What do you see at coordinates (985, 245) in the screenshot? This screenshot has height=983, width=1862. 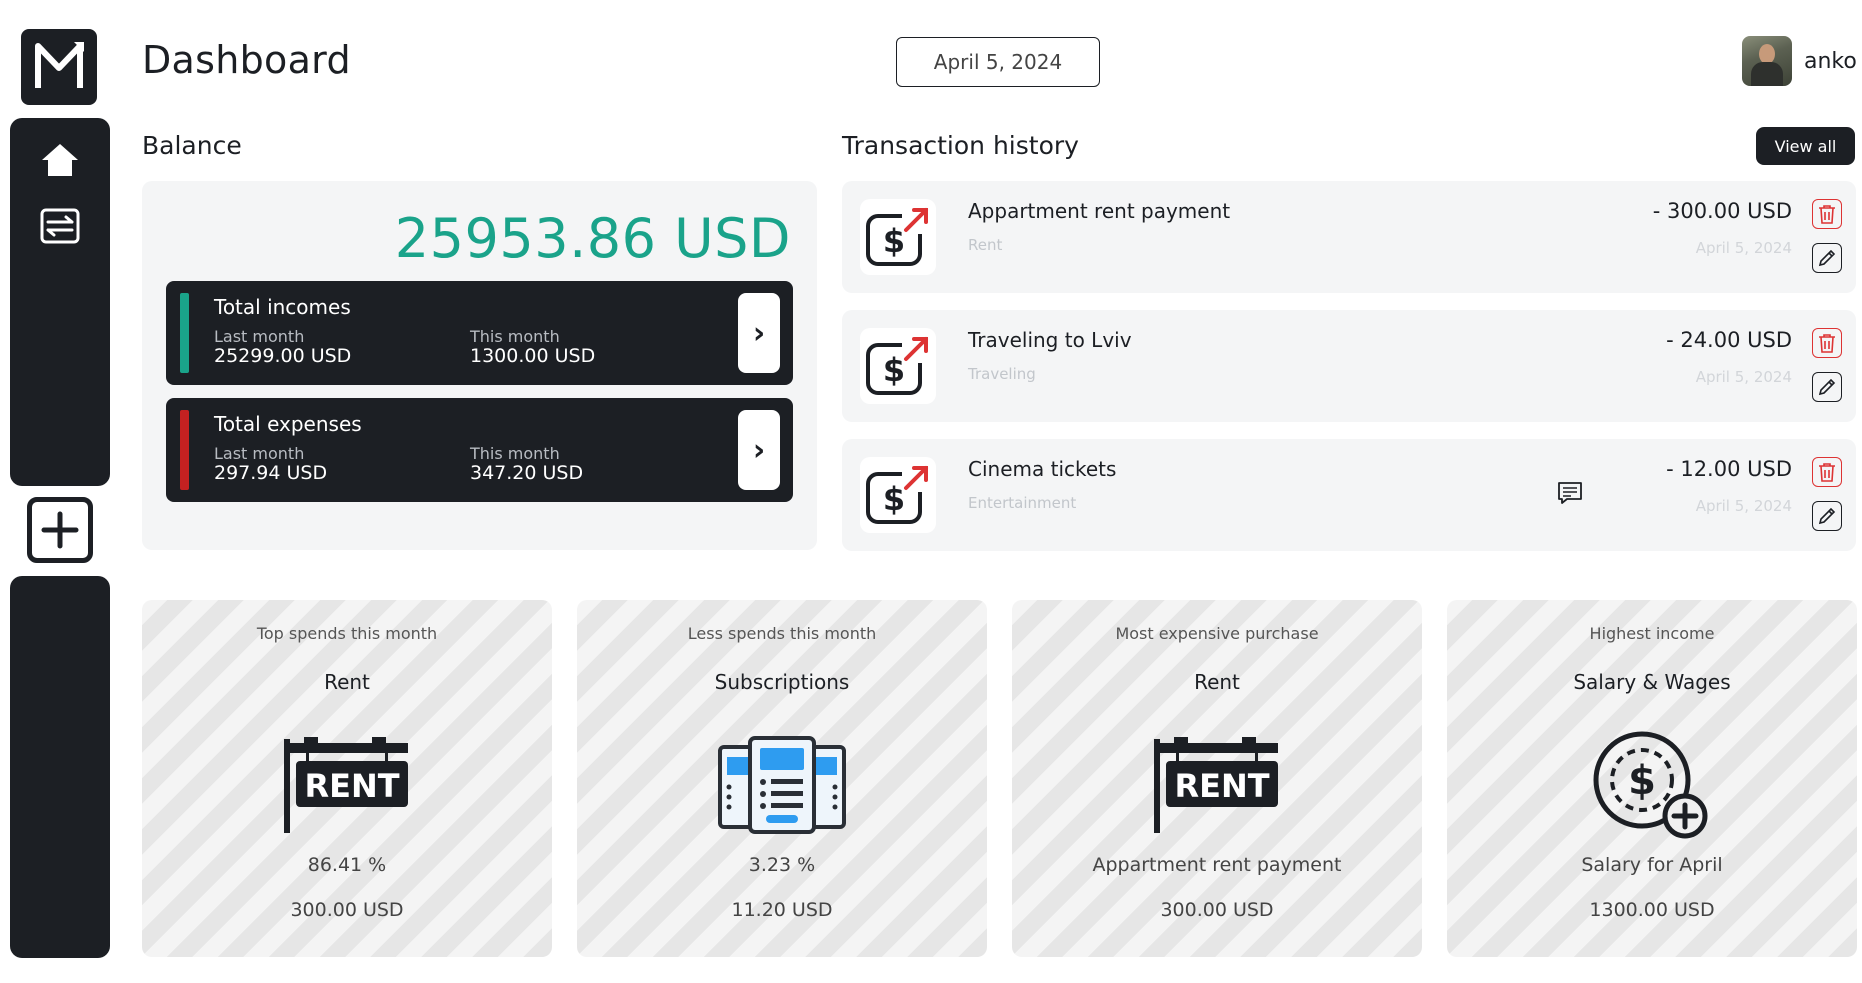 I see `transaction-category: Rent` at bounding box center [985, 245].